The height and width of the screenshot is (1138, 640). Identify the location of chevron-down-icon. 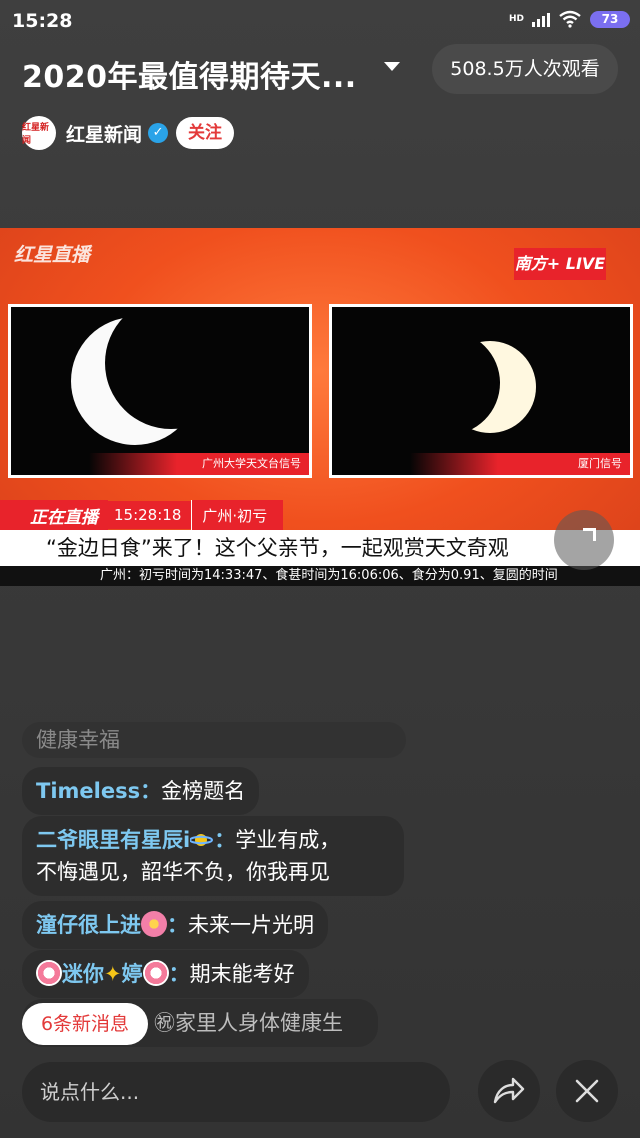
(392, 66).